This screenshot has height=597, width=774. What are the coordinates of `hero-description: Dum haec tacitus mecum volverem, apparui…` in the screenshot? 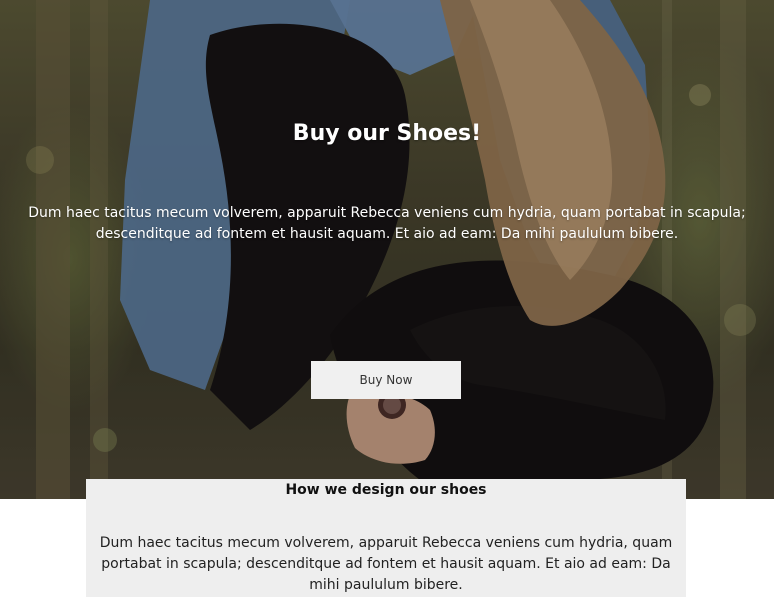 It's located at (387, 223).